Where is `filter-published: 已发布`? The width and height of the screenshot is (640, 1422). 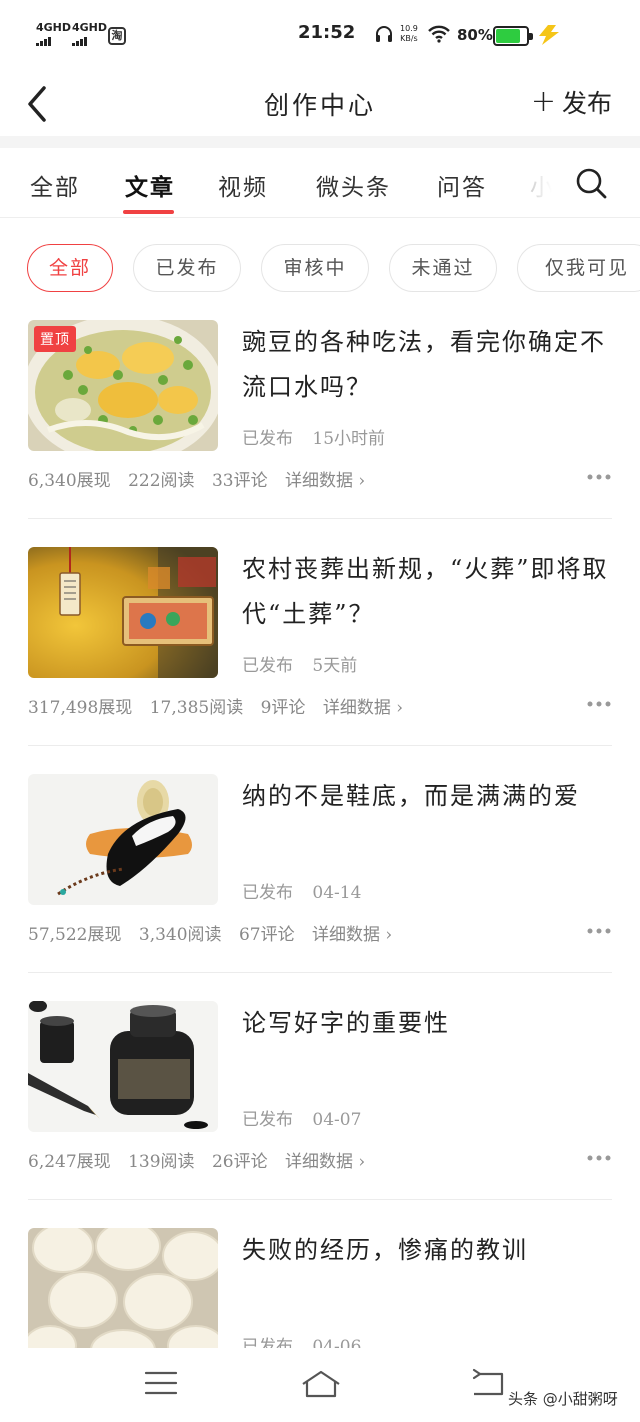
filter-published: 已发布 is located at coordinates (187, 268).